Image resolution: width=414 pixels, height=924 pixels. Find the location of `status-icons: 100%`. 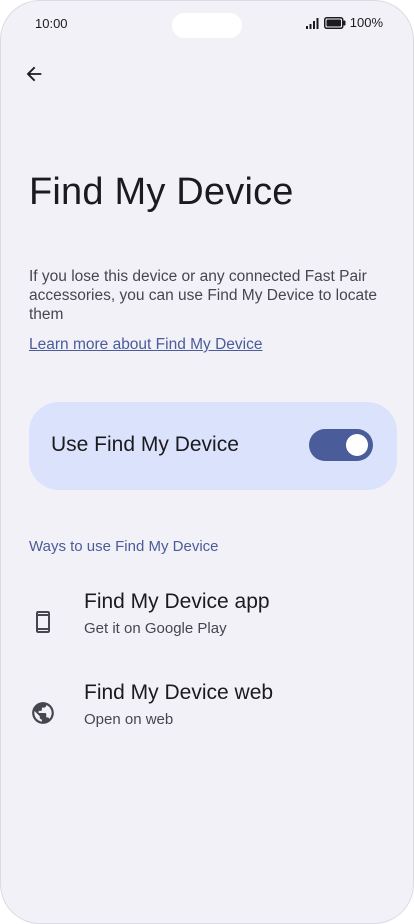

status-icons: 100% is located at coordinates (344, 22).